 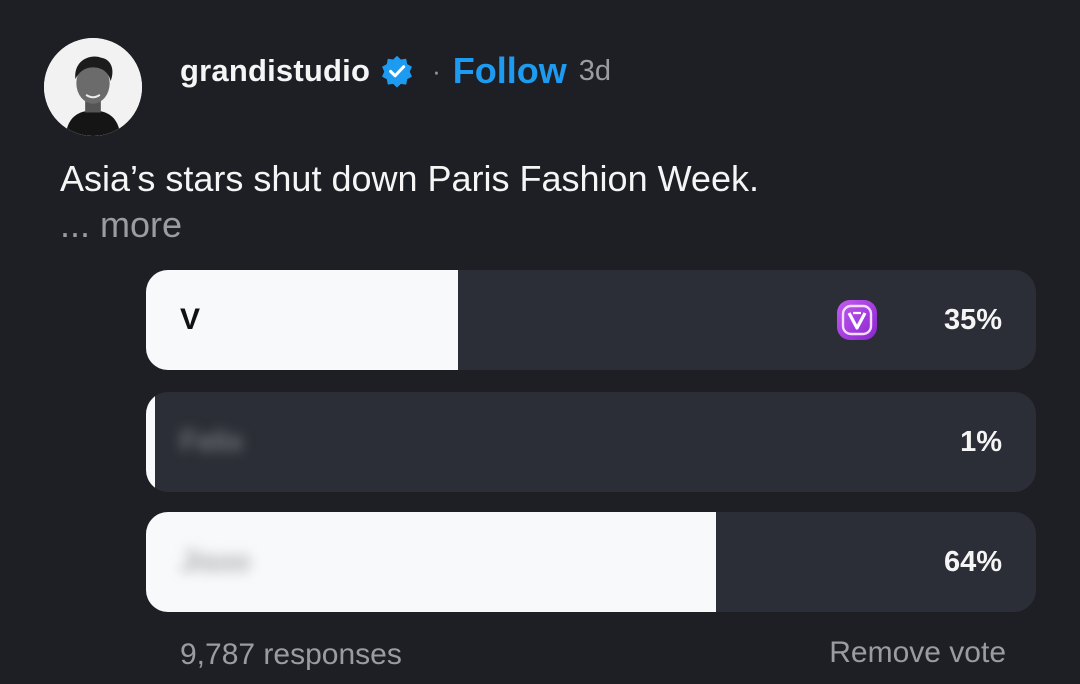 What do you see at coordinates (972, 320) in the screenshot?
I see `poll-option-percent: 35%` at bounding box center [972, 320].